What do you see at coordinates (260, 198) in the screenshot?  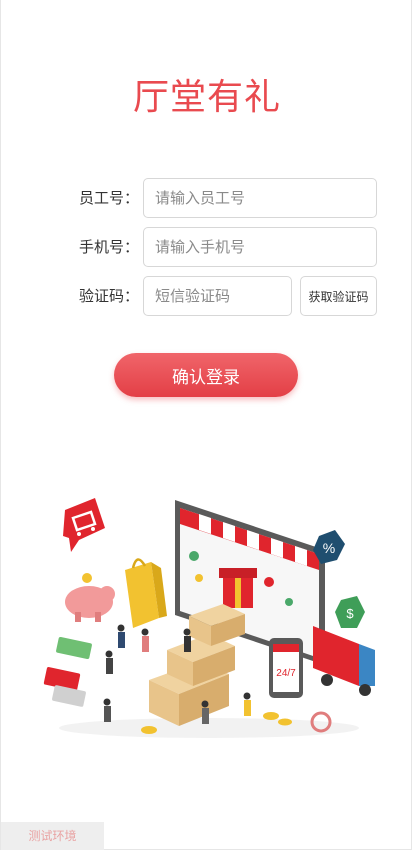 I see `employee-input` at bounding box center [260, 198].